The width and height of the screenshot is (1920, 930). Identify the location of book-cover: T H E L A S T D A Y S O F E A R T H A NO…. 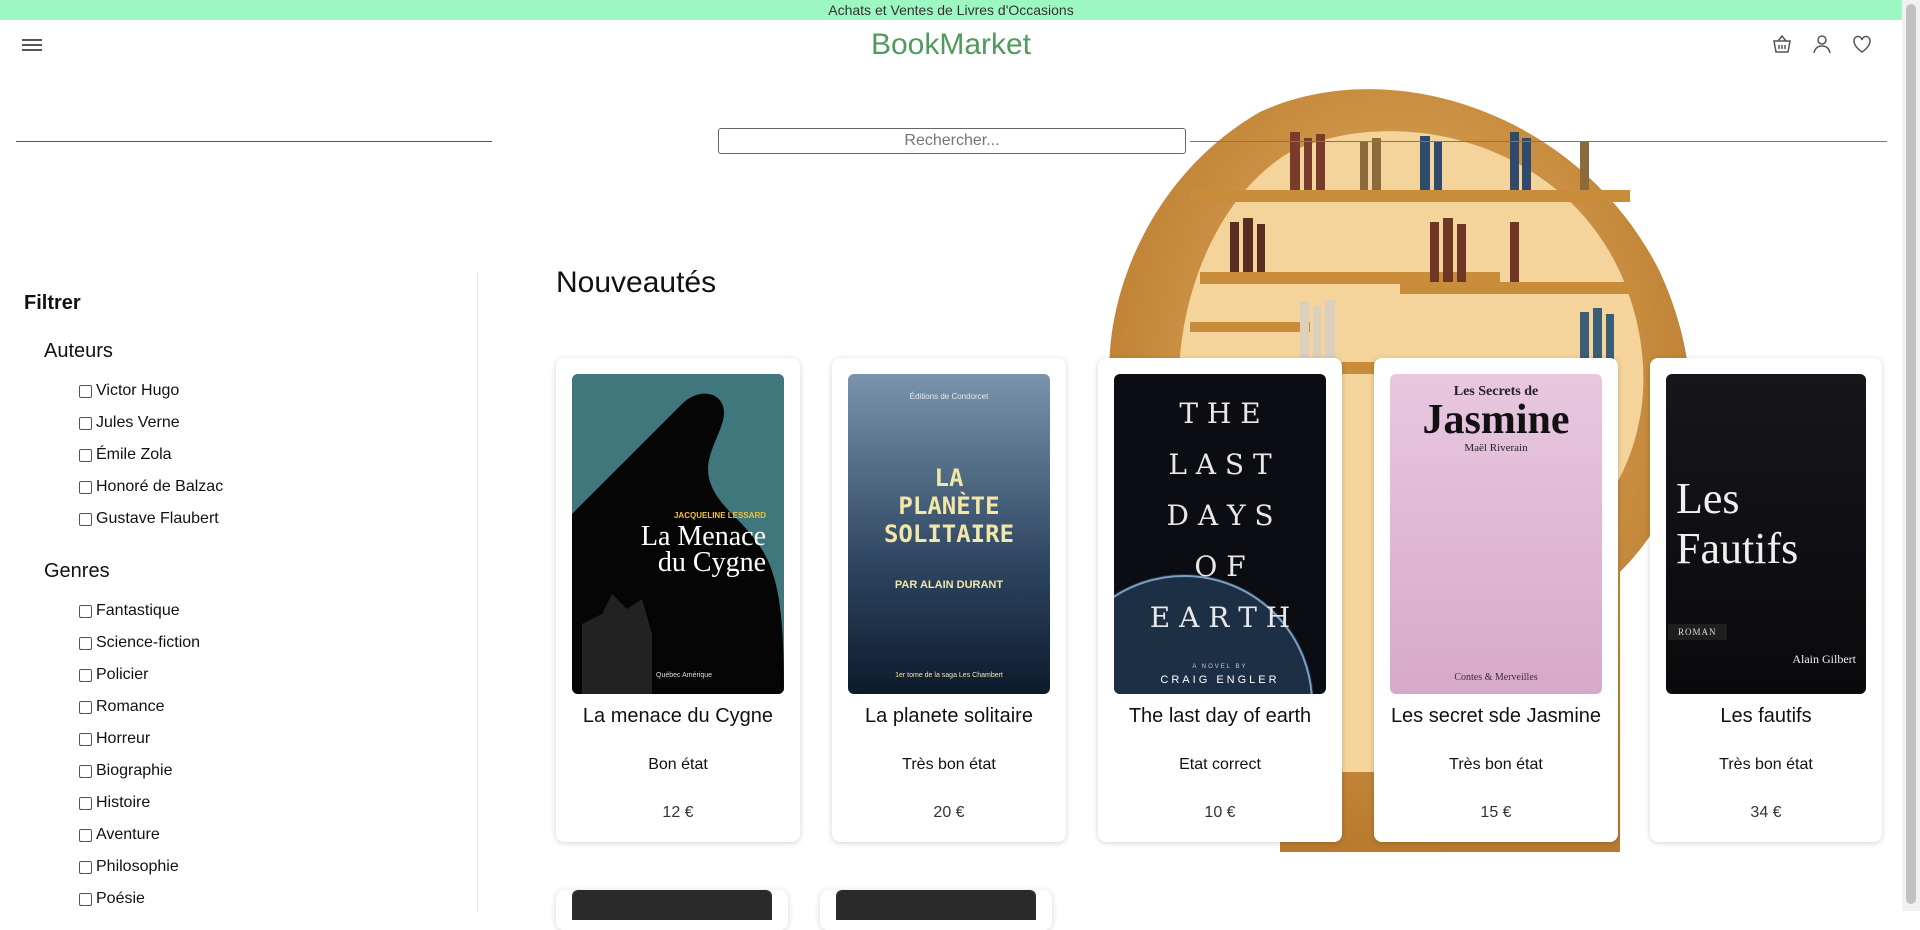
(1220, 534).